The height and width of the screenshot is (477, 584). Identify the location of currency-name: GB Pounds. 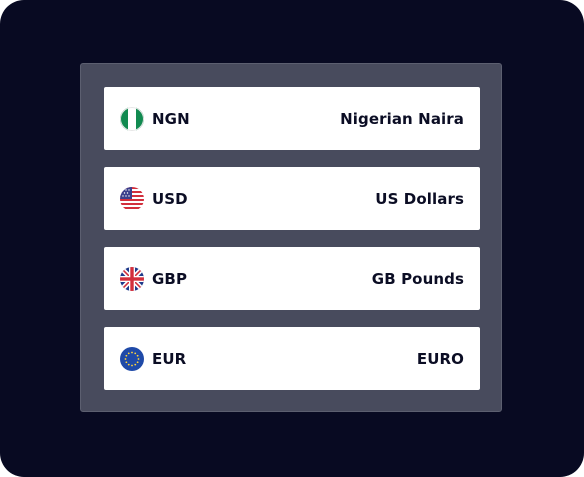
(417, 278).